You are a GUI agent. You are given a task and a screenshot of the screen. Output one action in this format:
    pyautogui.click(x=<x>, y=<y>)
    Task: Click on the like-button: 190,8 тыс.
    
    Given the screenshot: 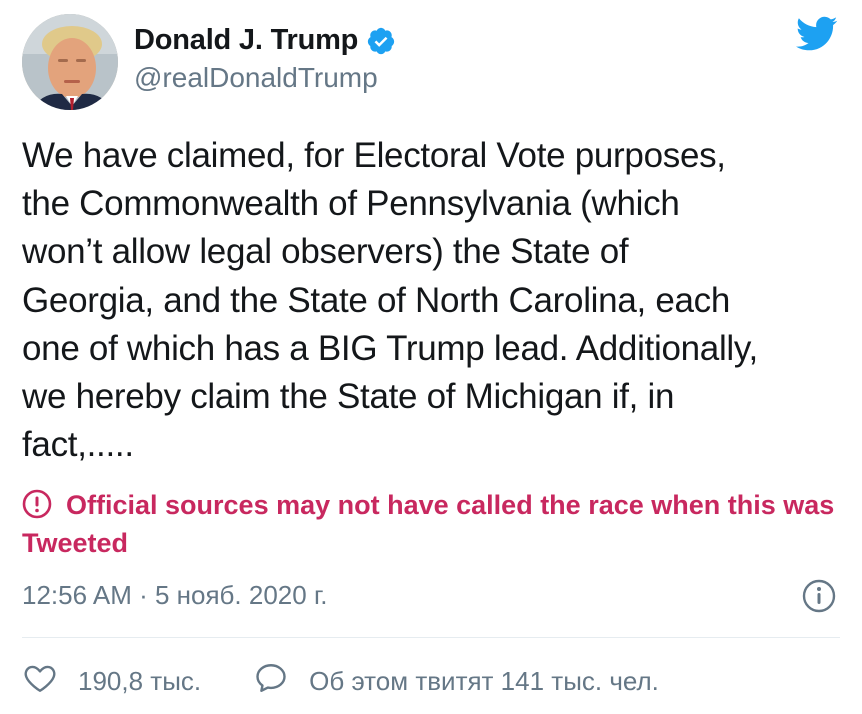 What is the action you would take?
    pyautogui.click(x=111, y=681)
    